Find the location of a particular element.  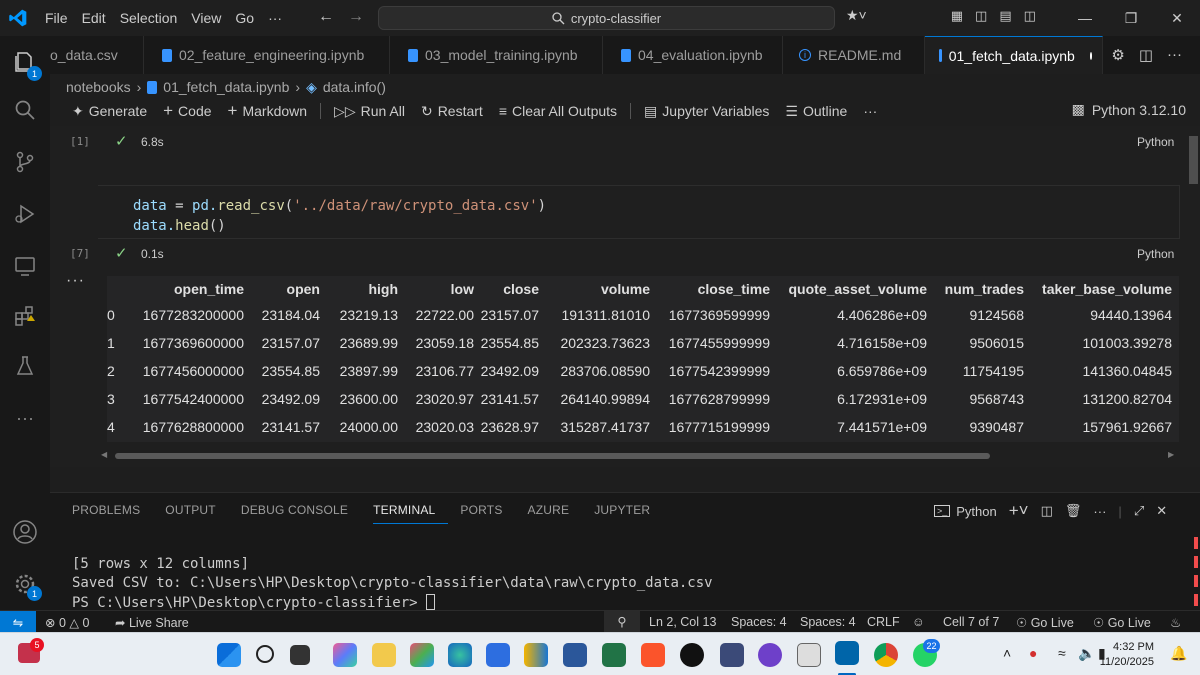

remote-indicator-icon: ⇋ is located at coordinates (18, 622).